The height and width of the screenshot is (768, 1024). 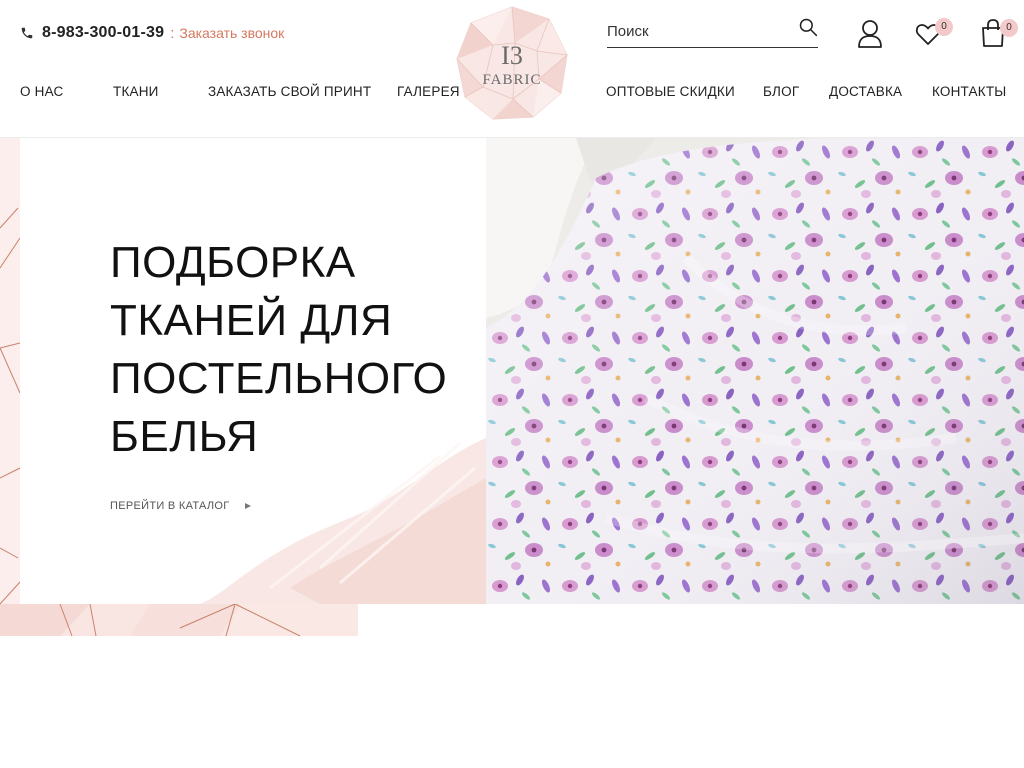 I want to click on logo-number: I3, so click(x=512, y=55).